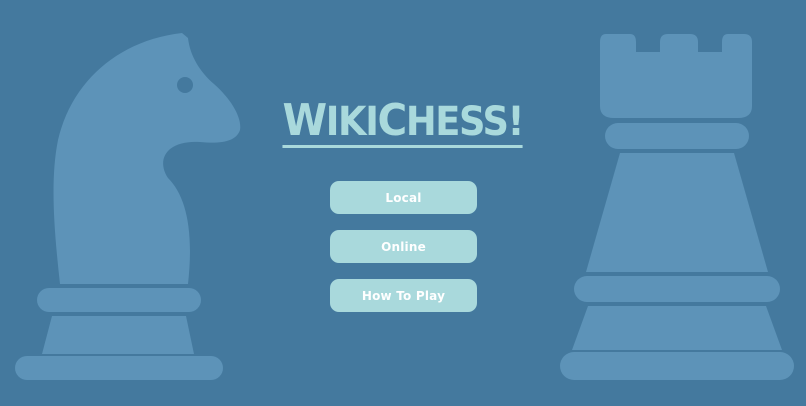 Image resolution: width=806 pixels, height=406 pixels. What do you see at coordinates (403, 197) in the screenshot?
I see `local-button: Local` at bounding box center [403, 197].